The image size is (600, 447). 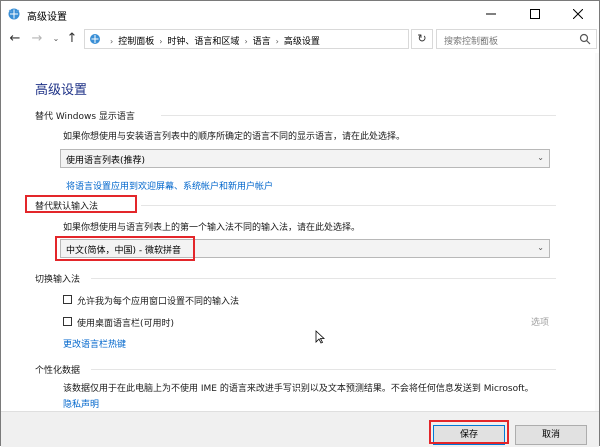 What do you see at coordinates (585, 39) in the screenshot?
I see `search-icon` at bounding box center [585, 39].